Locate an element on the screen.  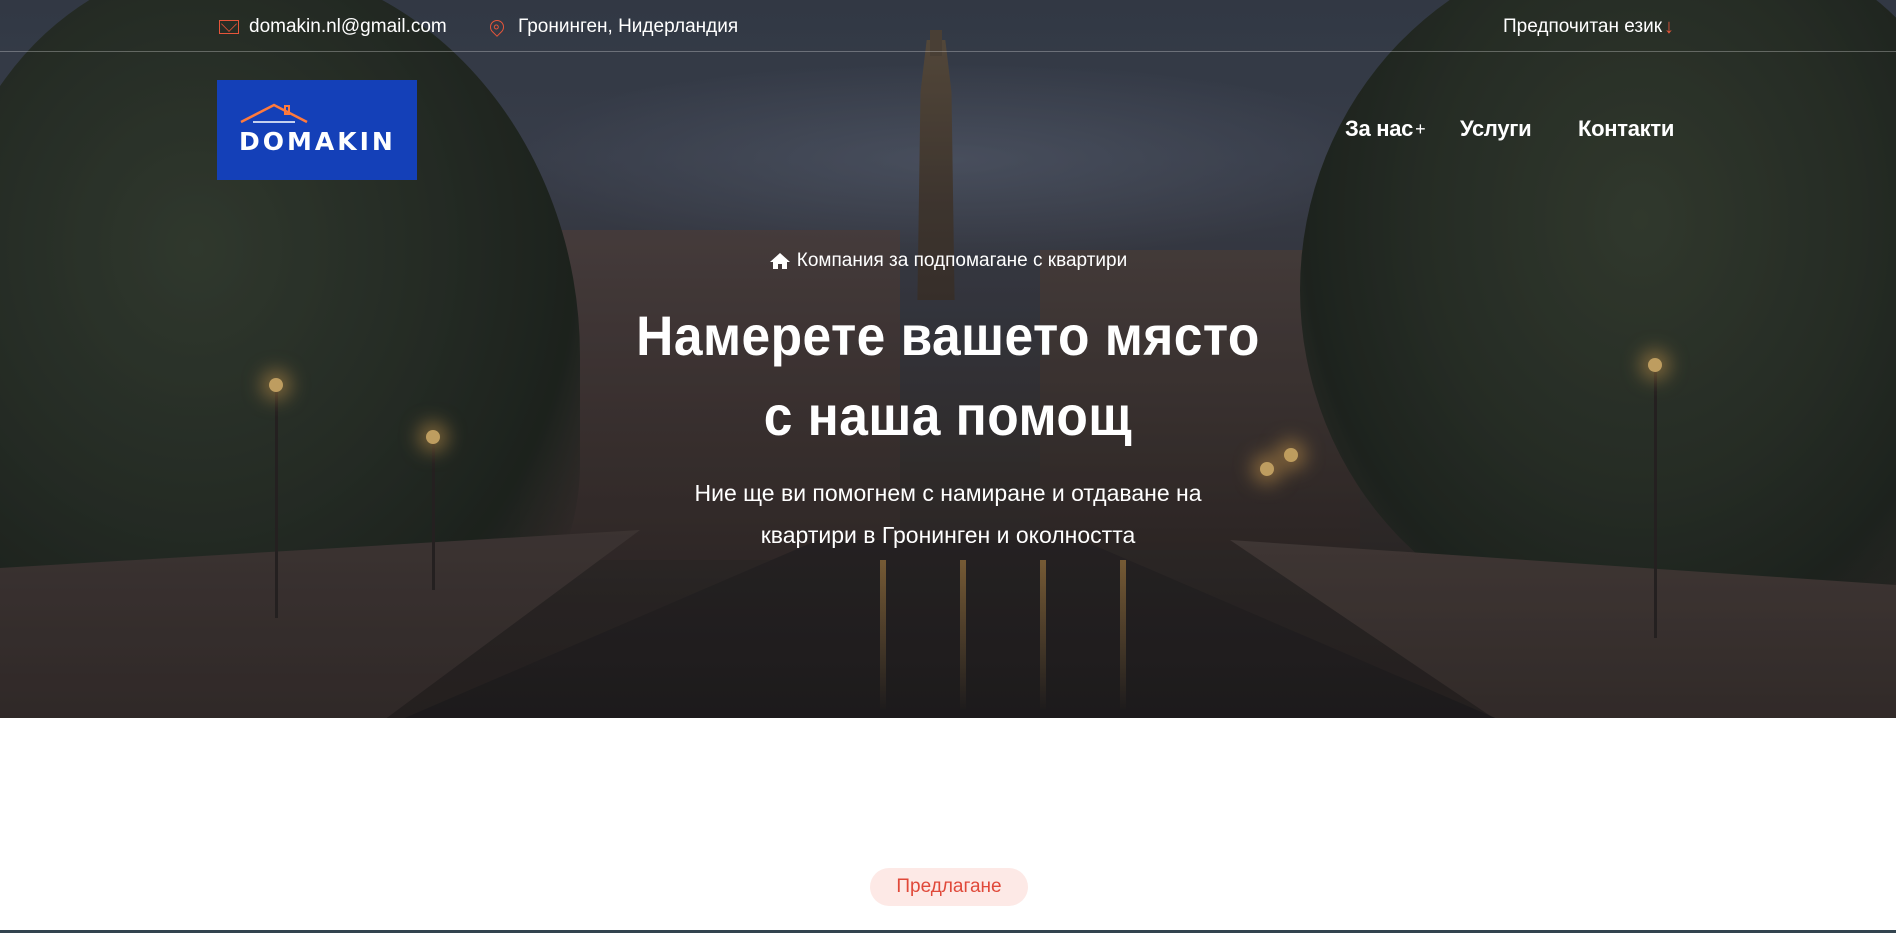
hero-eyebrow-text: Компания за подпомагане с квартири is located at coordinates (962, 260).